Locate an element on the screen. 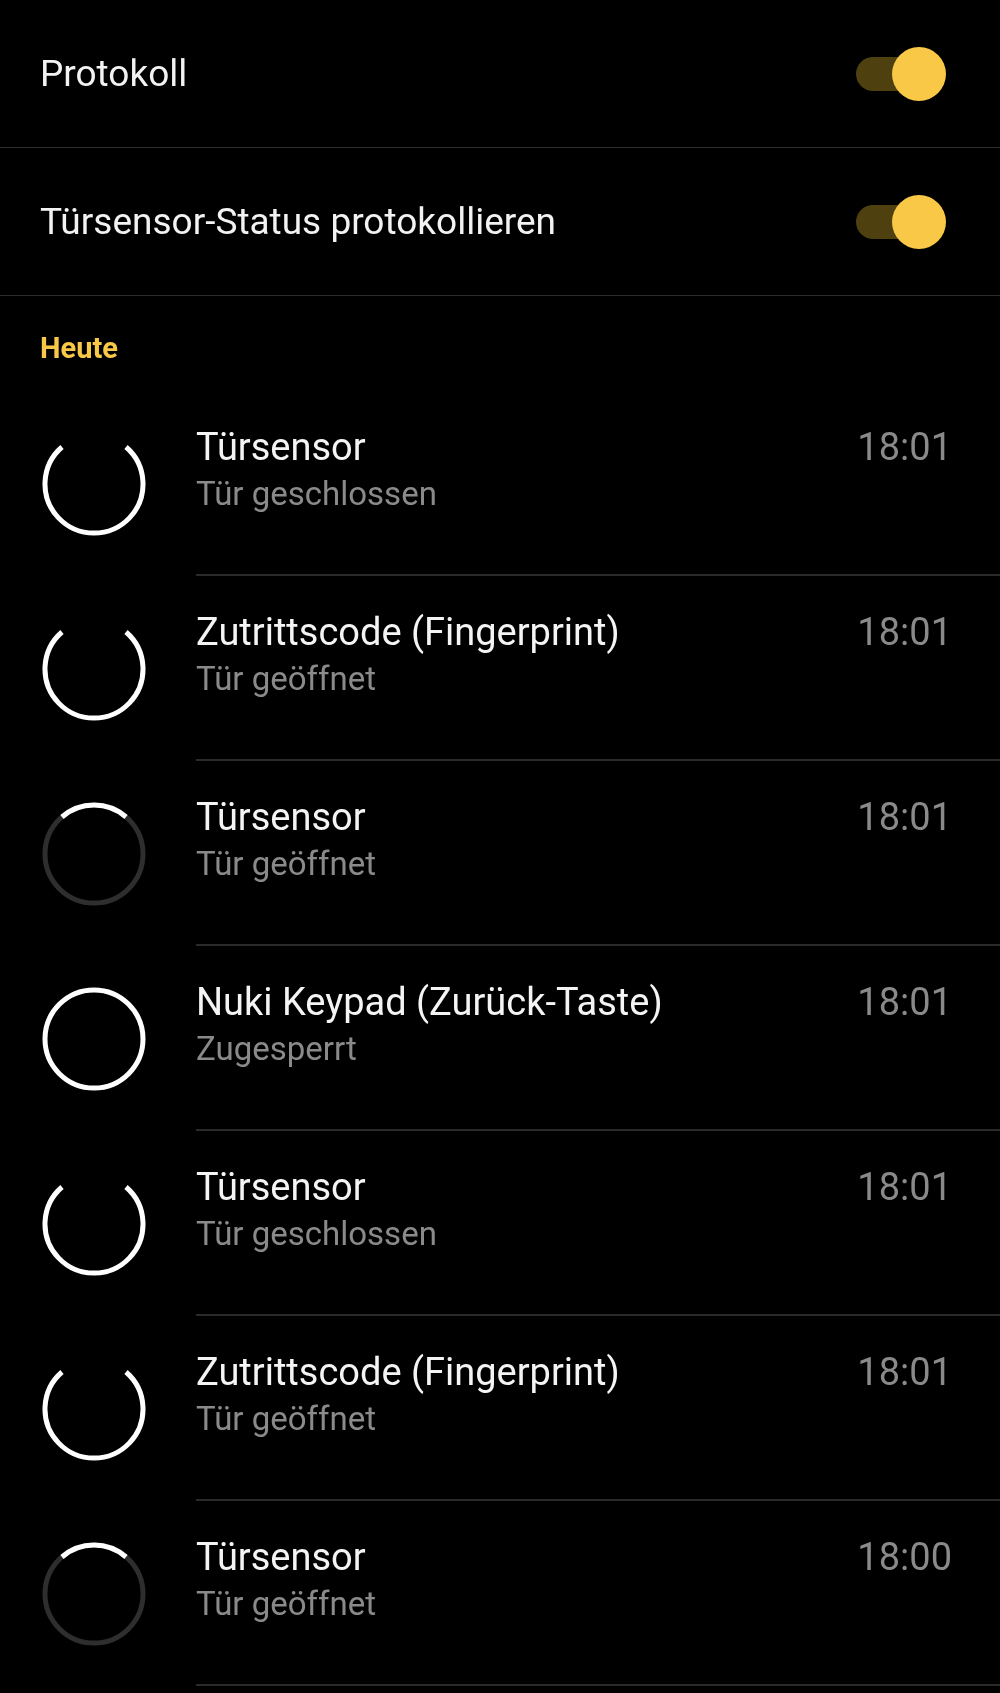 This screenshot has width=1000, height=1693. setting-label: Türsensor-Status protokollieren is located at coordinates (298, 221).